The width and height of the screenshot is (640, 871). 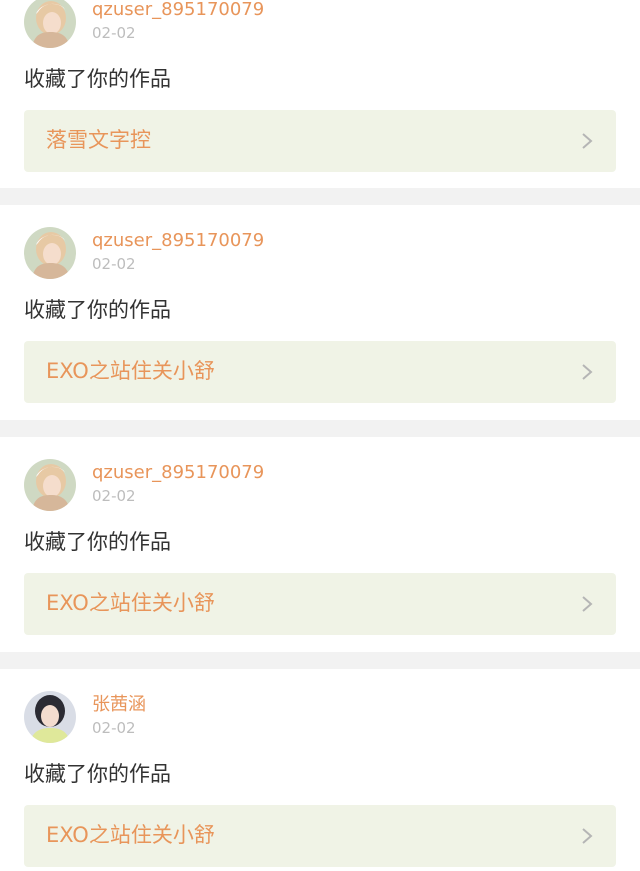 What do you see at coordinates (324, 719) in the screenshot?
I see `feed-item-header: 张茜涵 02-02` at bounding box center [324, 719].